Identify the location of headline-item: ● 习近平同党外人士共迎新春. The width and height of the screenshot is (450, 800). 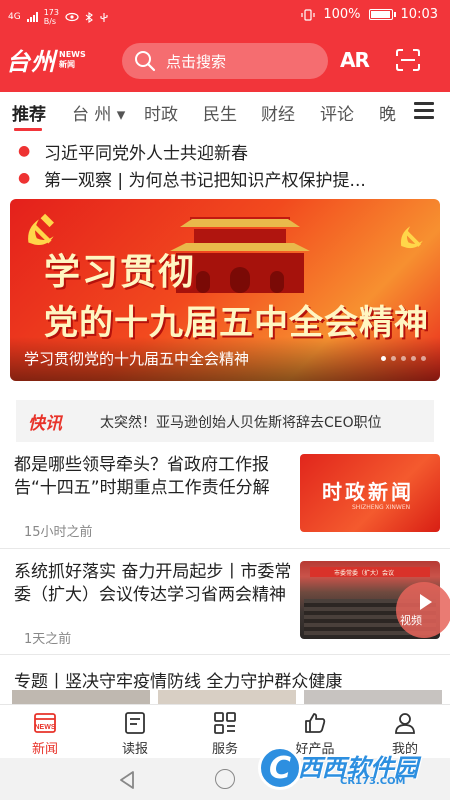
(228, 151).